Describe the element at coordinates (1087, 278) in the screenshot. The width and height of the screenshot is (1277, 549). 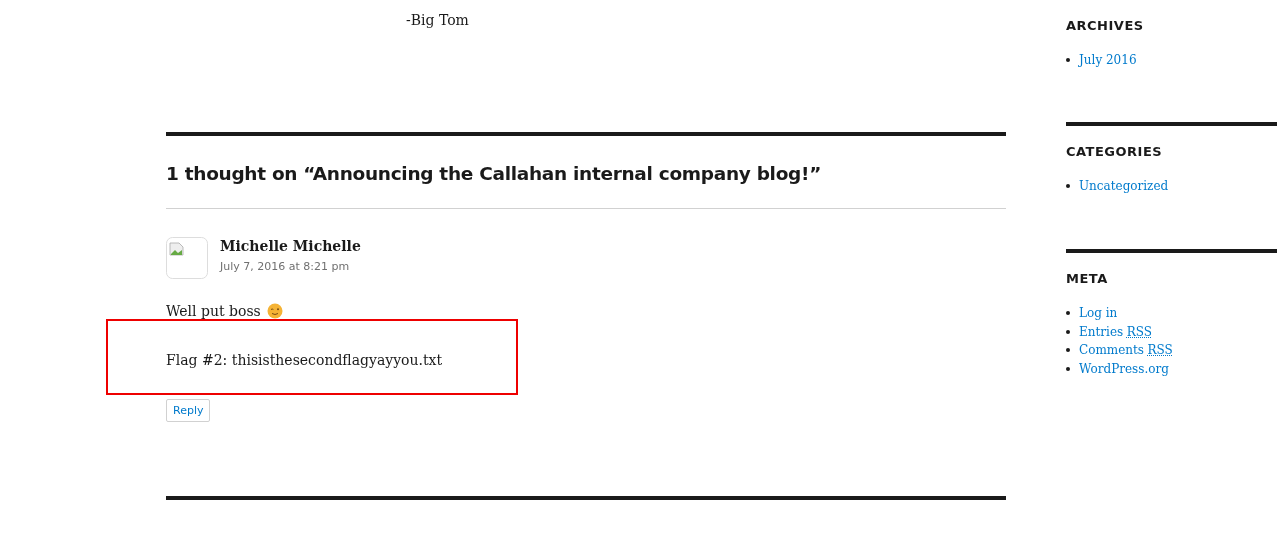
I see `widget-heading: META` at that location.